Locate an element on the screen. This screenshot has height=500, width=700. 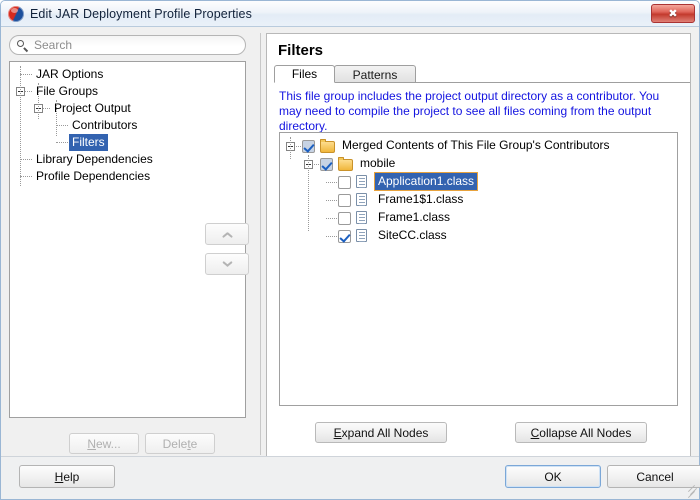
sidebar-item-label: Library Dependencies is located at coordinates (94, 159).